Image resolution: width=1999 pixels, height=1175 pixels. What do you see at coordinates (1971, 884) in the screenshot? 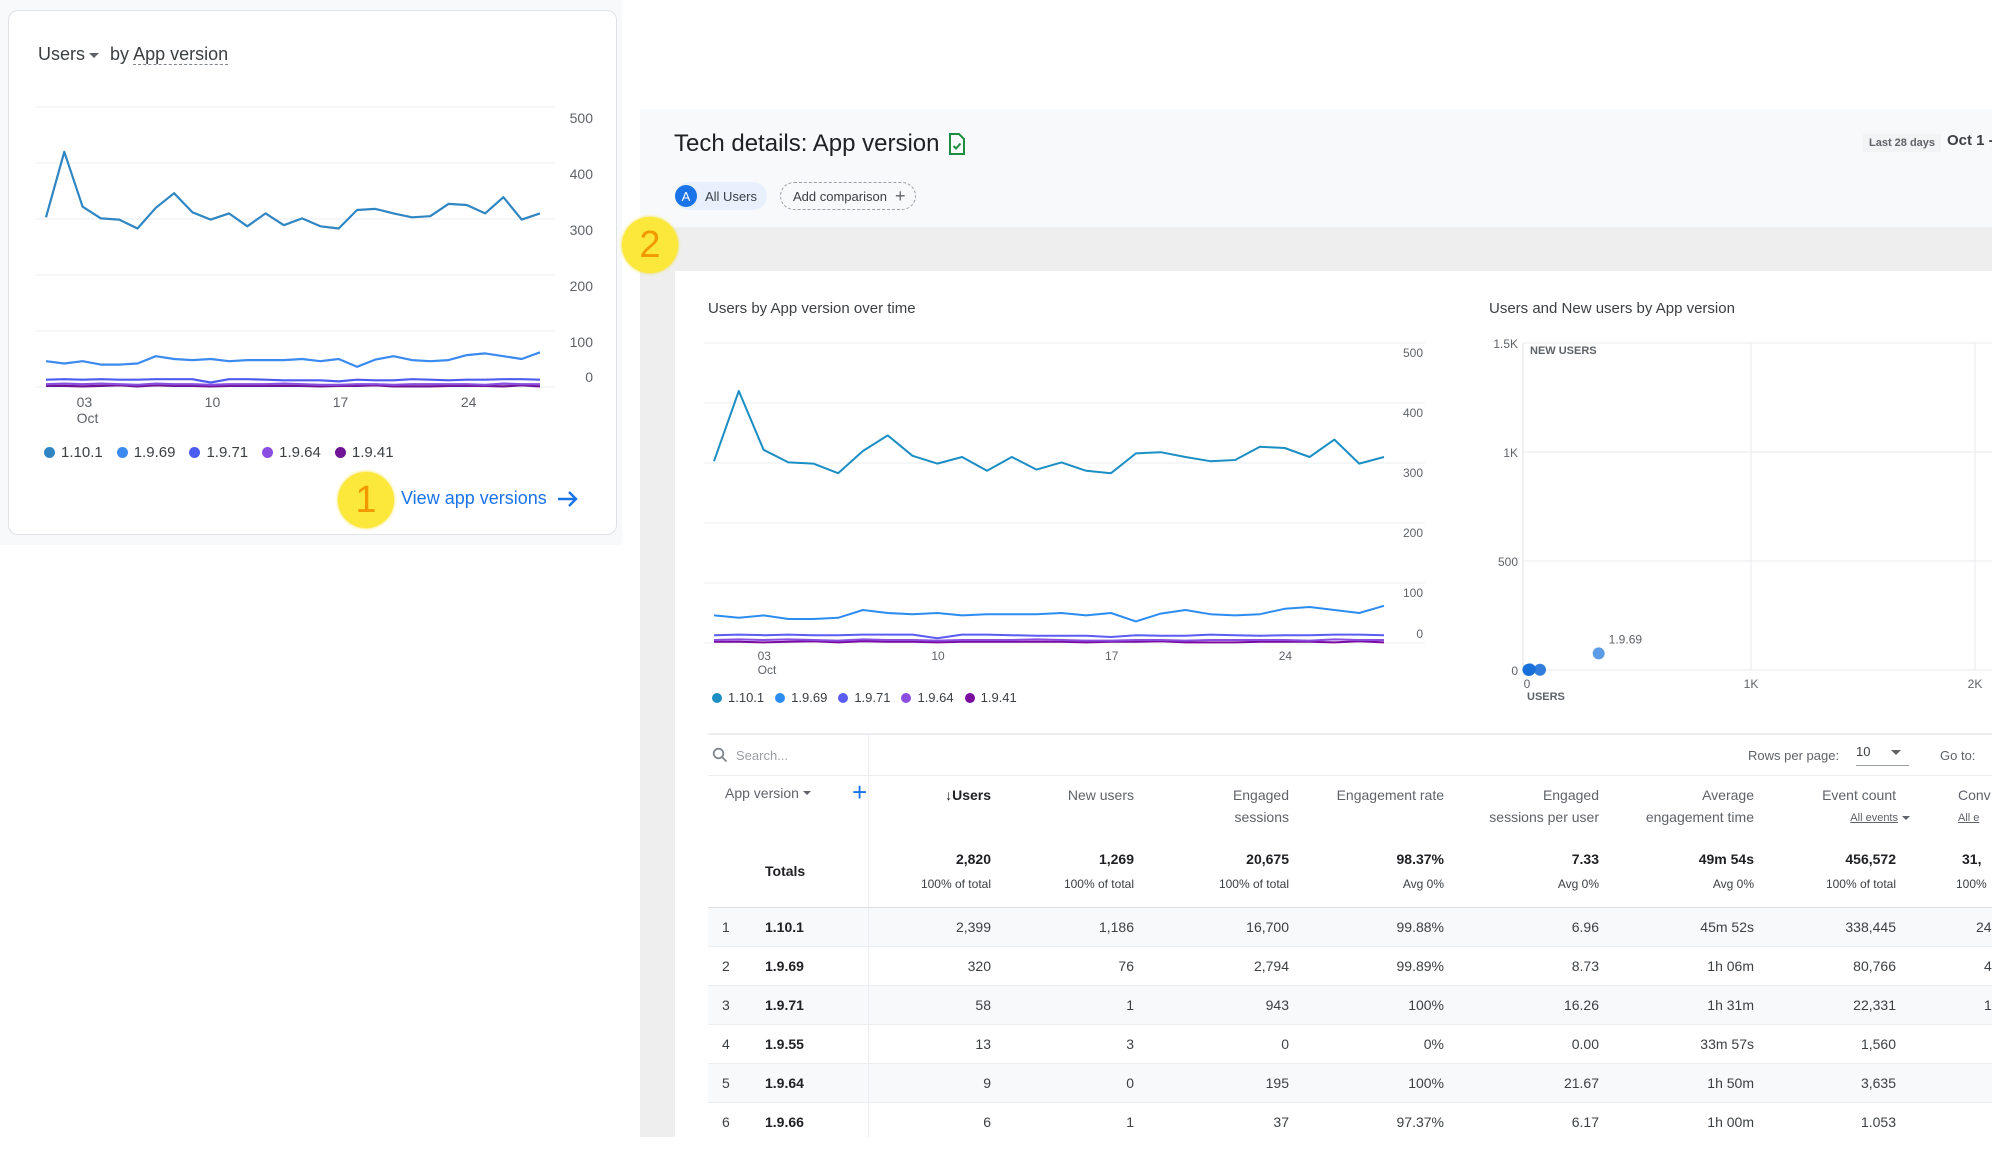
I see `totals-subtext: 100%` at bounding box center [1971, 884].